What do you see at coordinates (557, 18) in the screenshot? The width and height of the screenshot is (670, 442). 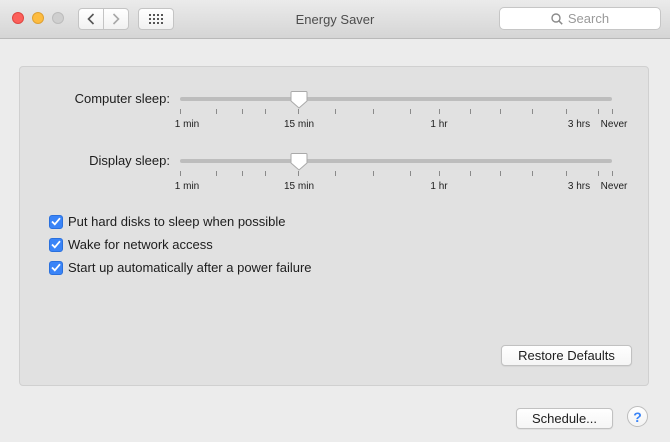 I see `search-icon` at bounding box center [557, 18].